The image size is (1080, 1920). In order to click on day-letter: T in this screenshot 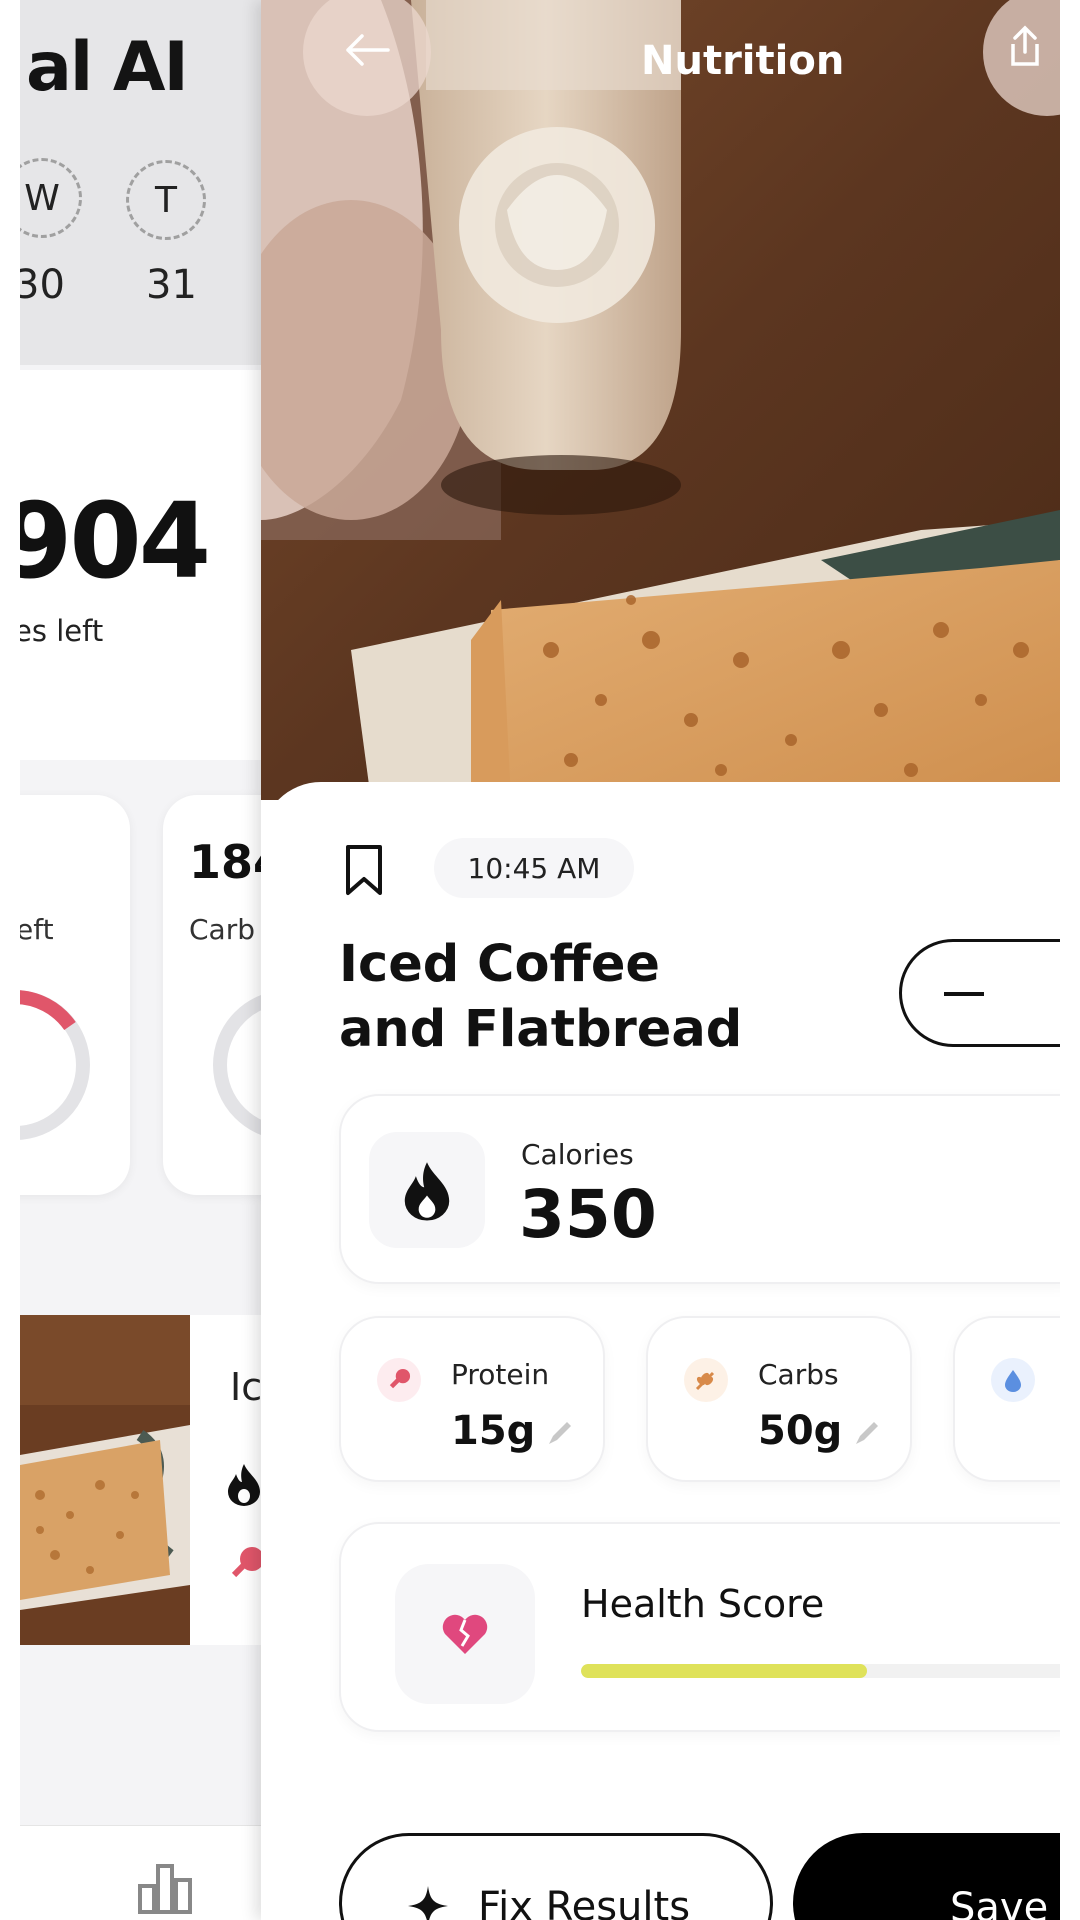, I will do `click(166, 200)`.